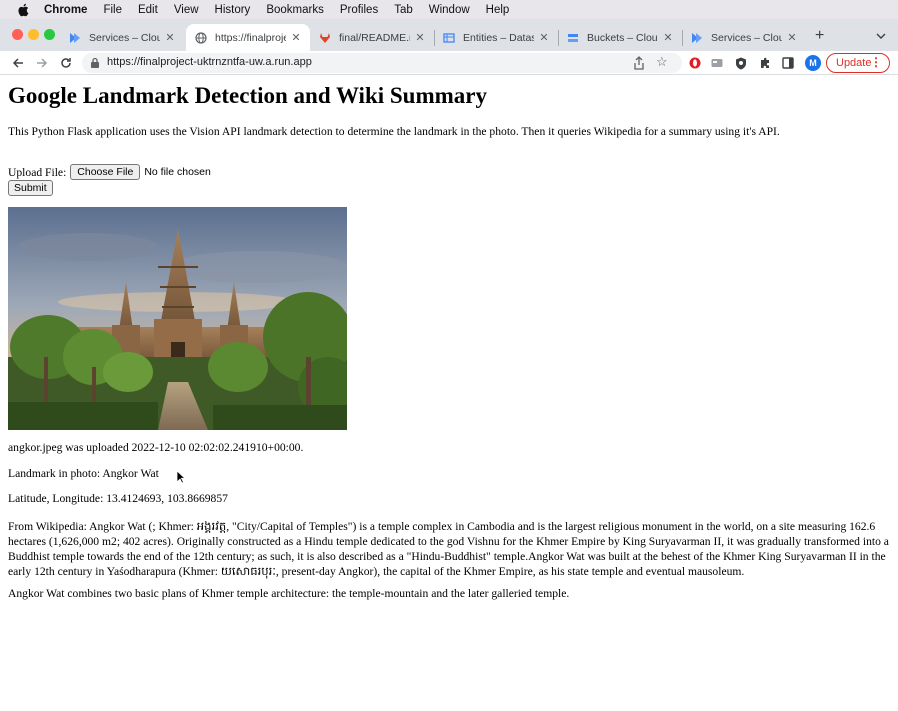  Describe the element at coordinates (663, 62) in the screenshot. I see `bookmark-star-icon: ☆` at that location.